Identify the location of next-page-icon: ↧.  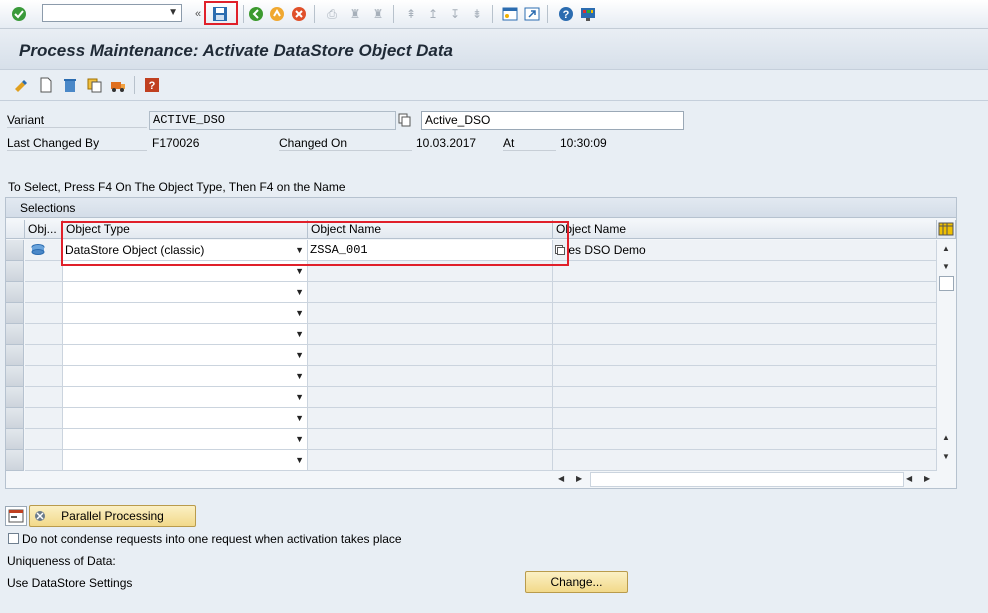
(455, 14).